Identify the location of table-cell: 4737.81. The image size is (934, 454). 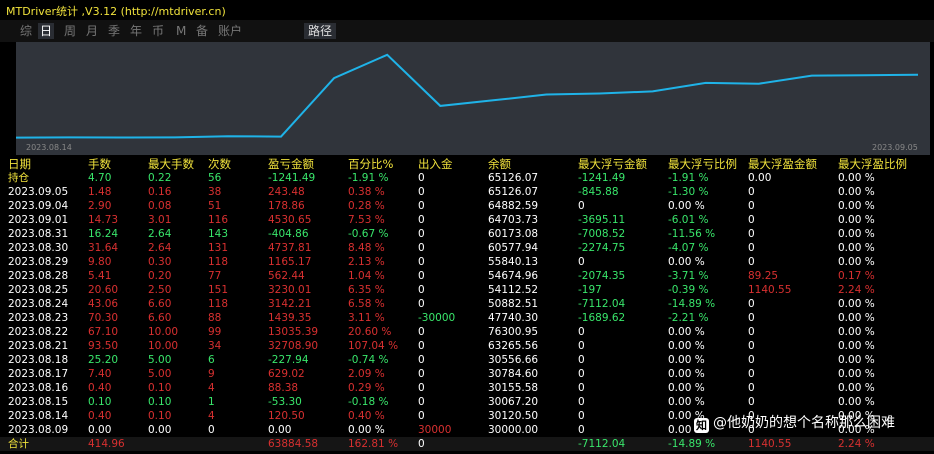
(290, 248).